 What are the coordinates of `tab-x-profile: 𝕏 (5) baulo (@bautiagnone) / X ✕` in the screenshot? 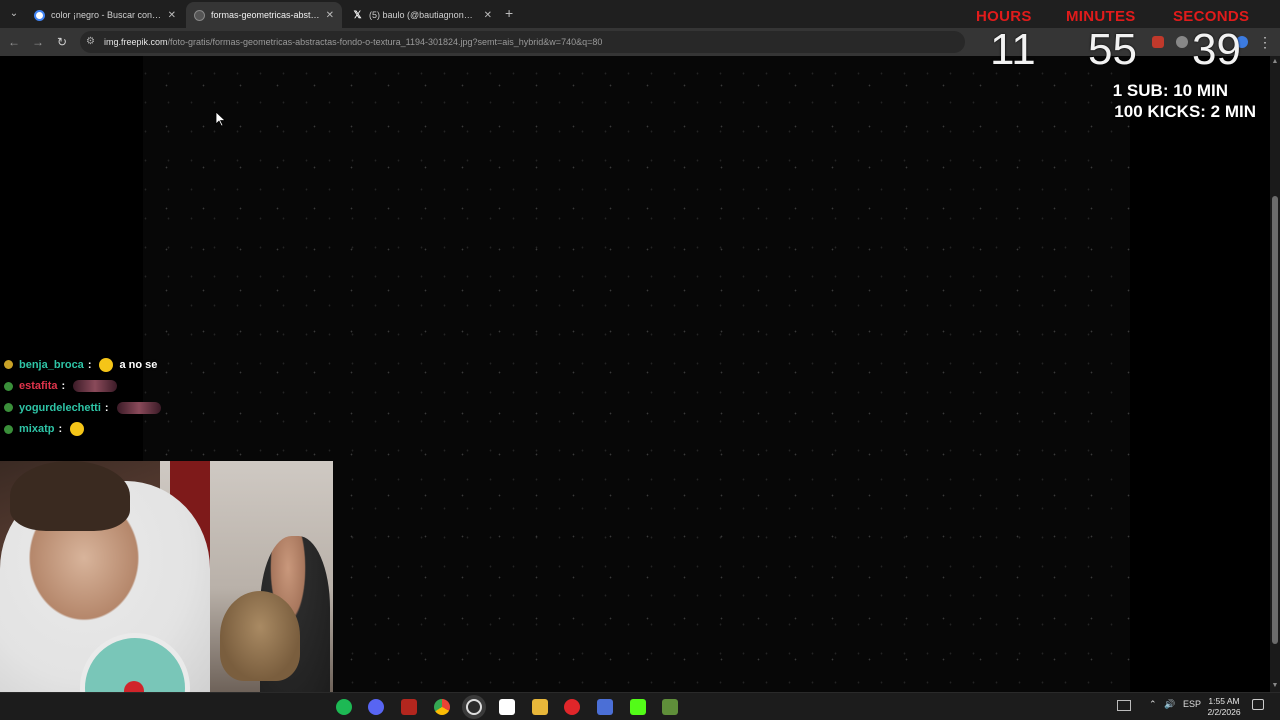 It's located at (422, 15).